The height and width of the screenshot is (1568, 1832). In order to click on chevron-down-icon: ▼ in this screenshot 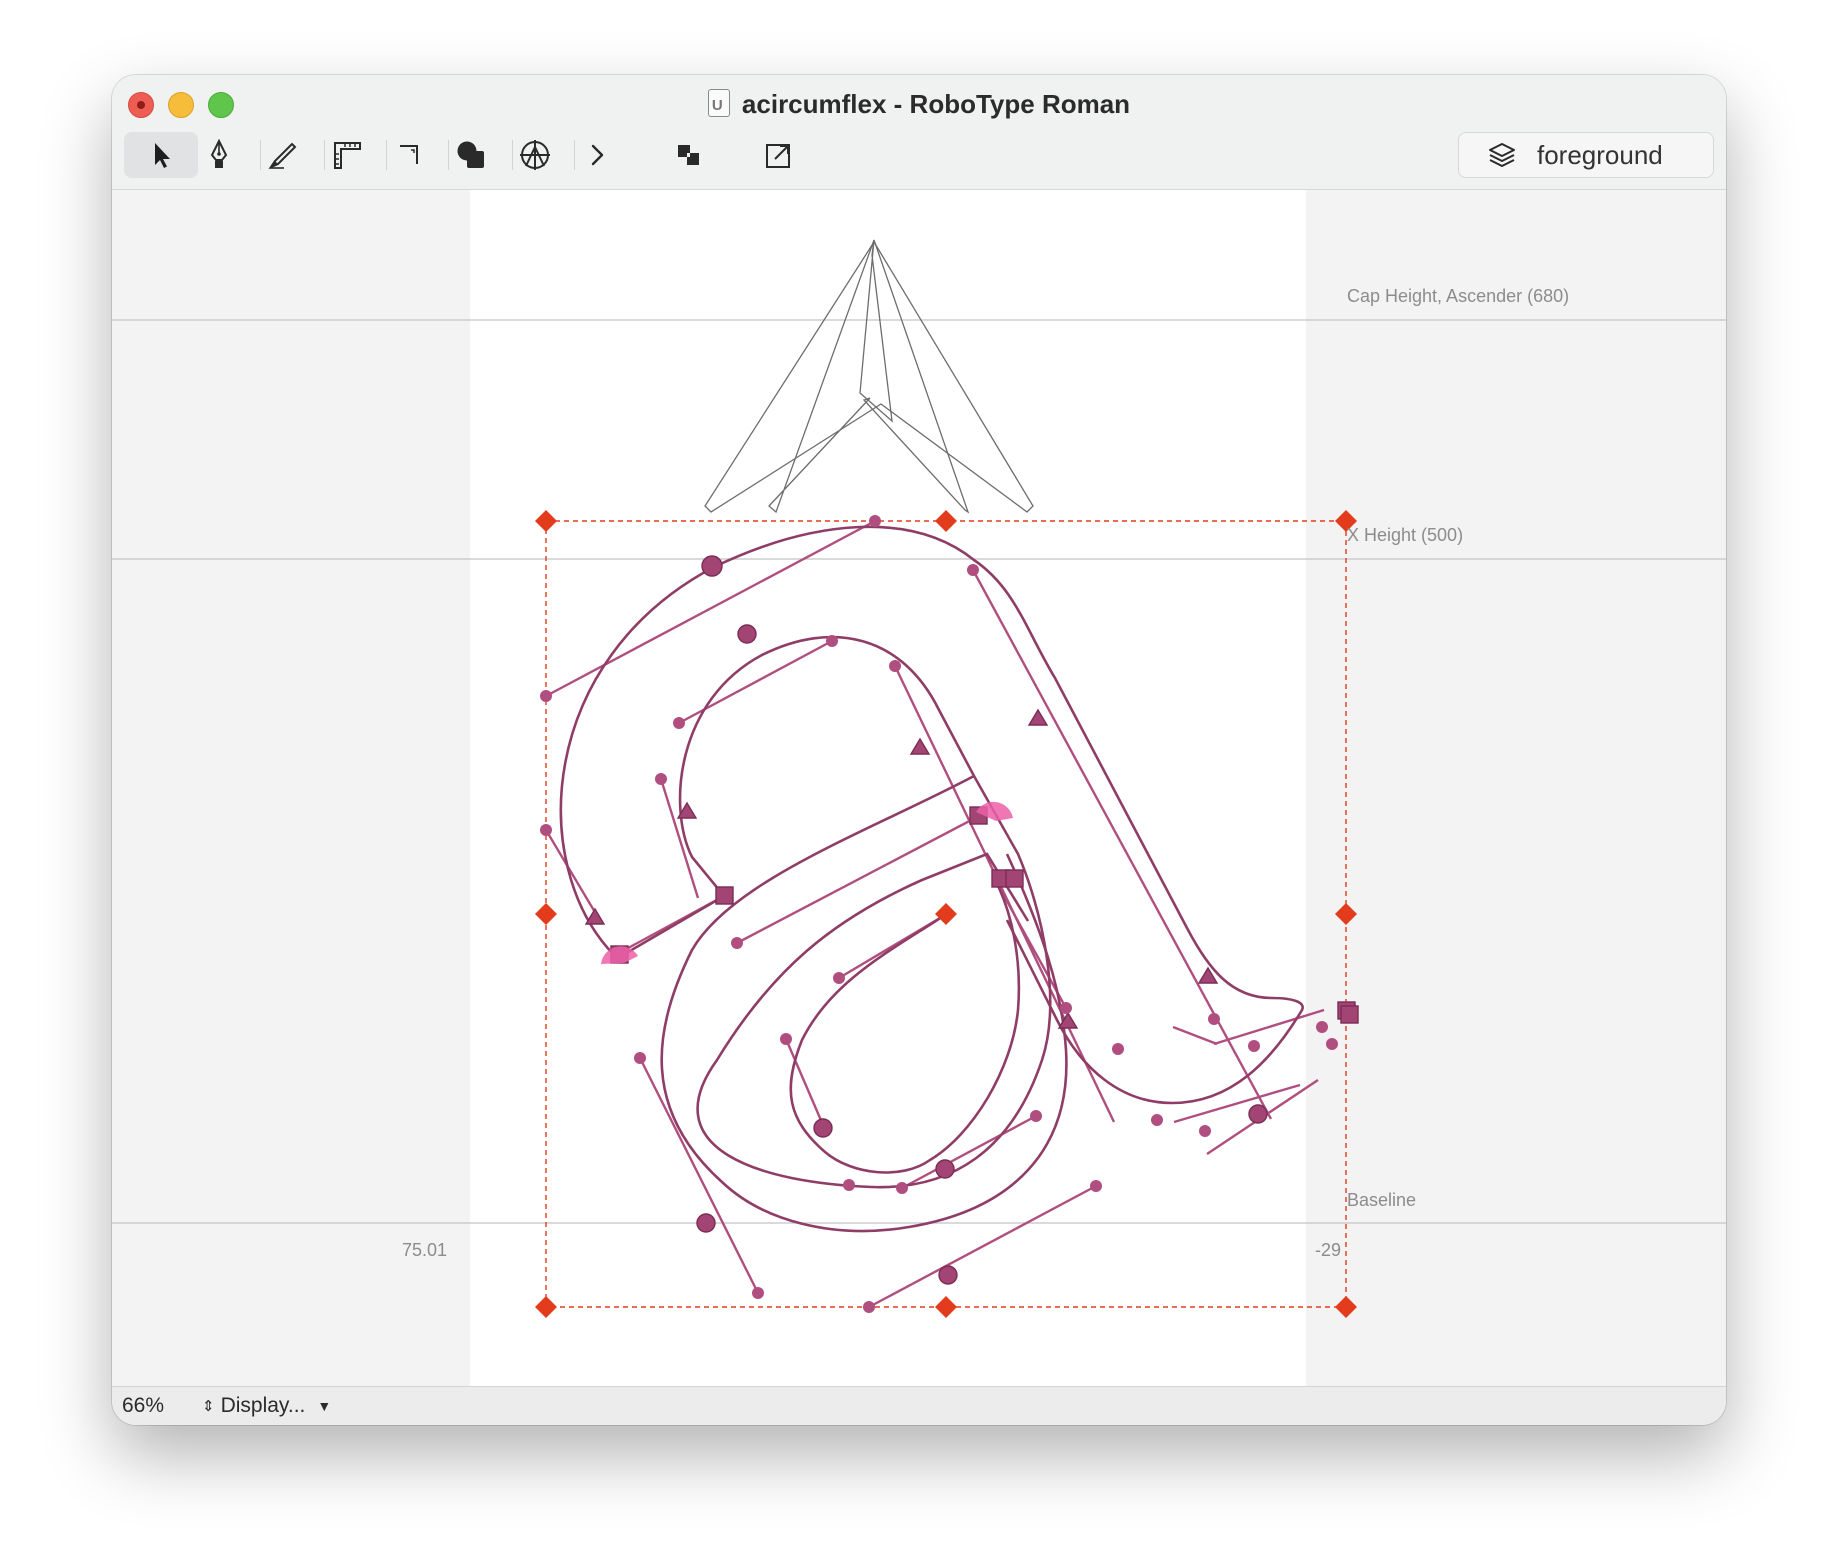, I will do `click(324, 1406)`.